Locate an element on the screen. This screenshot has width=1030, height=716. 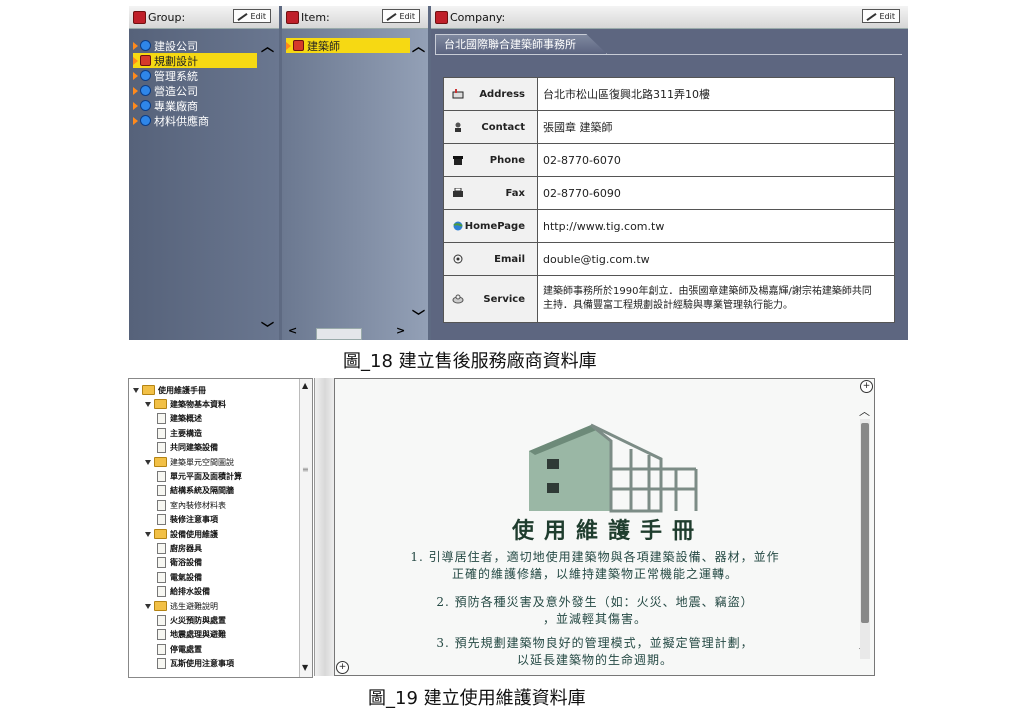
toc-folder-item: 設備使用維護 is located at coordinates (181, 534).